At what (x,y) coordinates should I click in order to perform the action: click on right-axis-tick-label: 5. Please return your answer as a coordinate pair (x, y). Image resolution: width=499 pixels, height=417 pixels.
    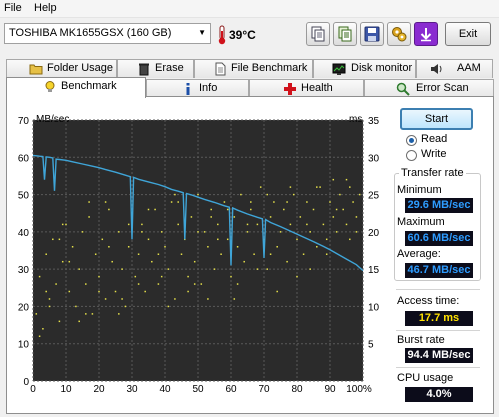
    Looking at the image, I should click on (371, 345).